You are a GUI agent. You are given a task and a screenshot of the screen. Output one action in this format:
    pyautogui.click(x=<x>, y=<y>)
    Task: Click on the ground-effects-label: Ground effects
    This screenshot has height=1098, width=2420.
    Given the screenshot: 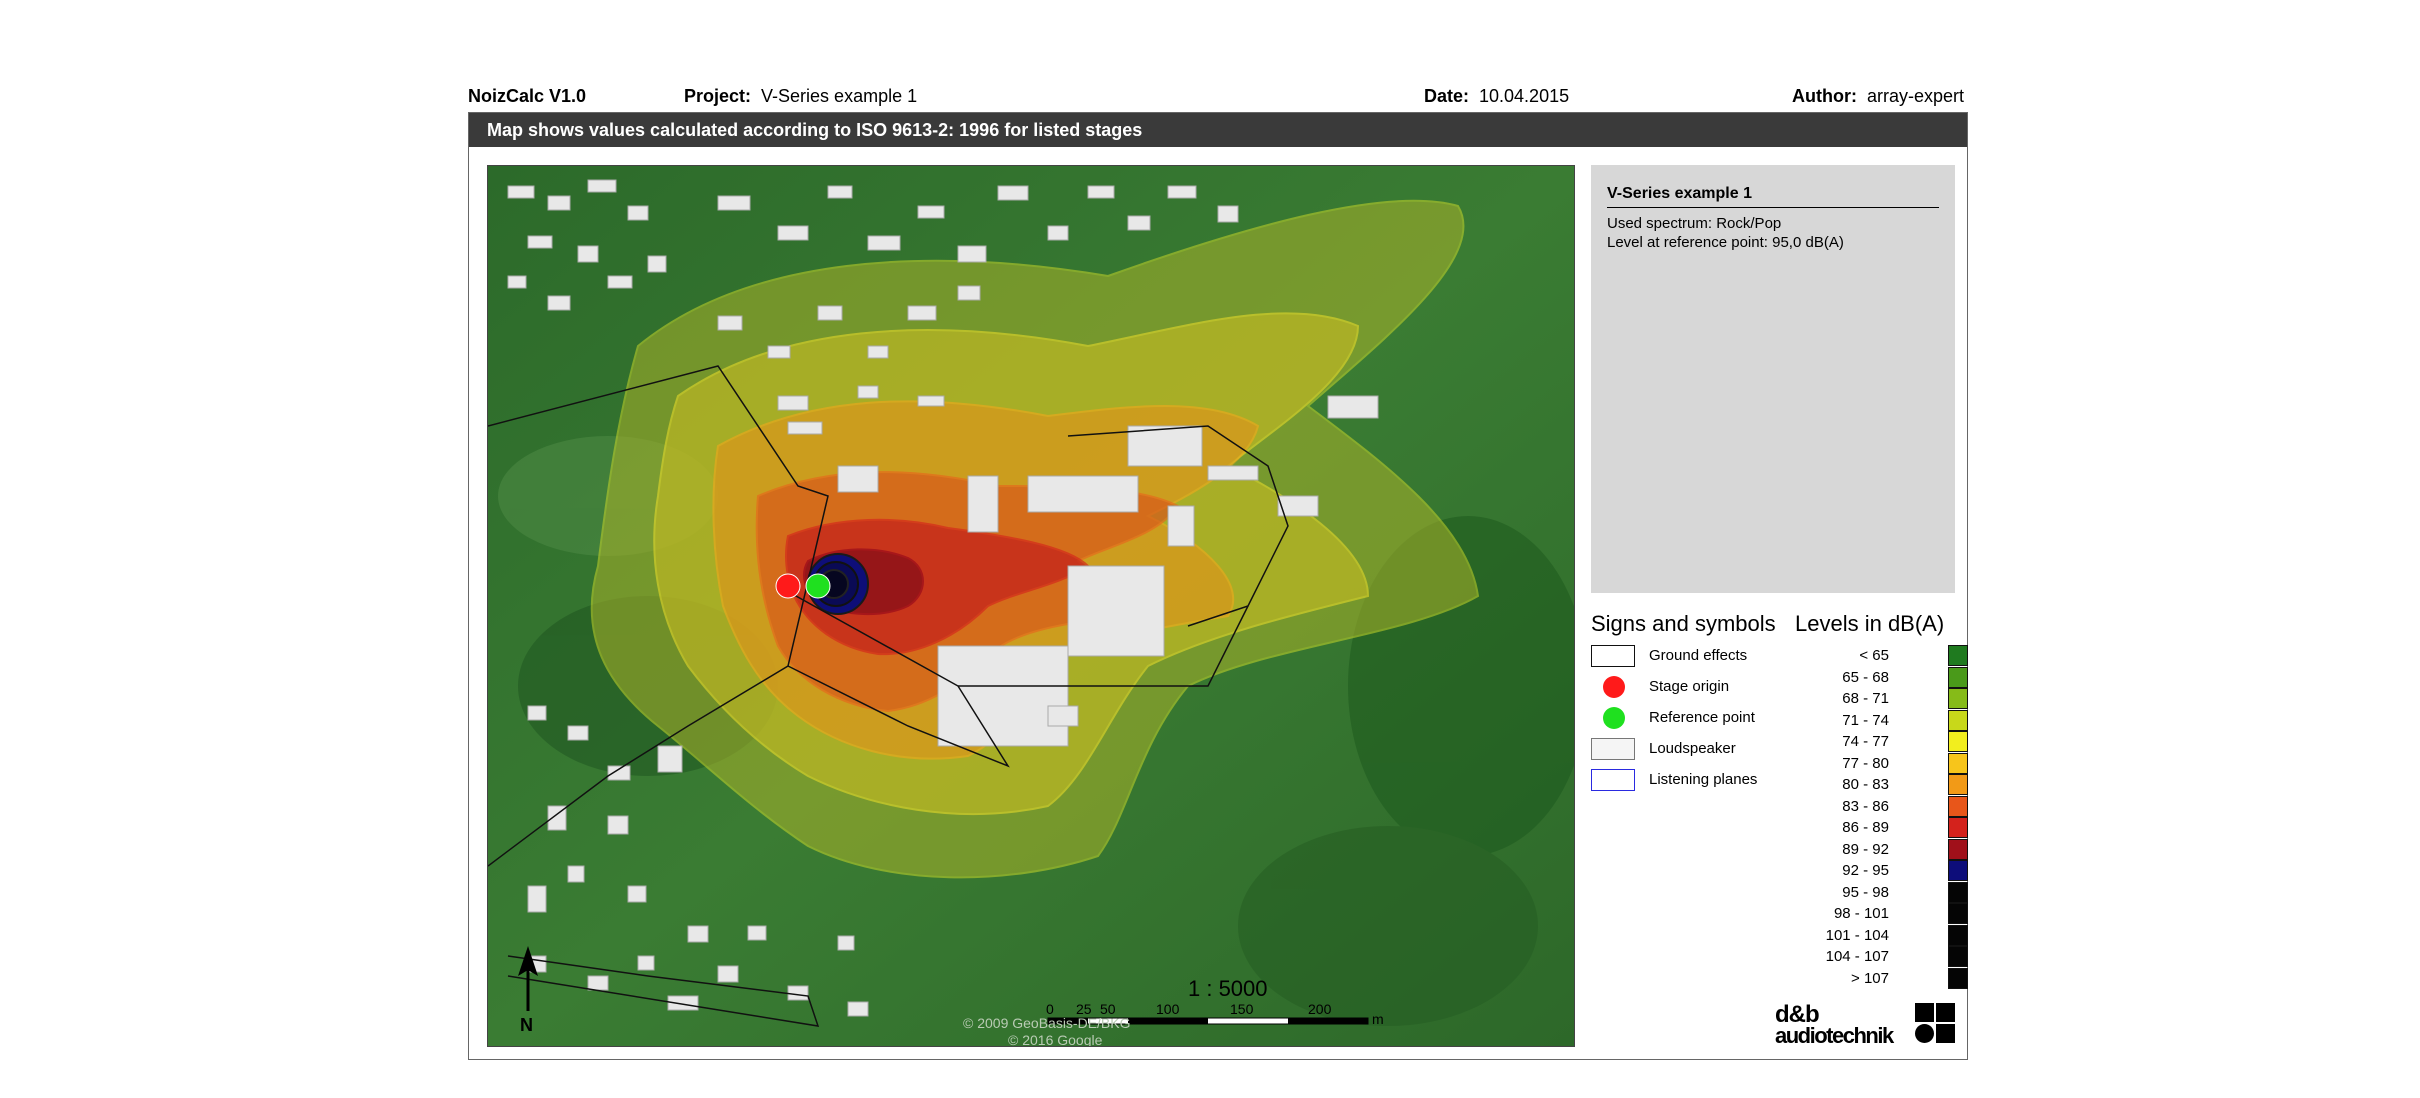 What is the action you would take?
    pyautogui.click(x=1698, y=655)
    